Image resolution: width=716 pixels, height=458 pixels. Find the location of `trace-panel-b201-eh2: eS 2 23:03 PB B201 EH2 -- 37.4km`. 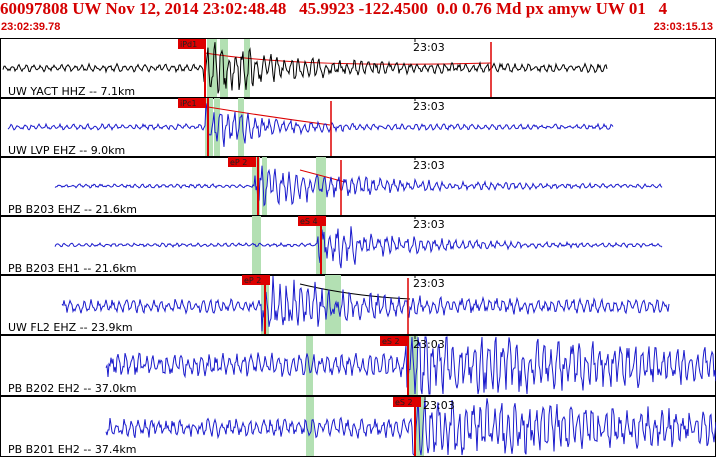

trace-panel-b201-eh2: eS 2 23:03 PB B201 EH2 -- 37.4km is located at coordinates (358, 426).